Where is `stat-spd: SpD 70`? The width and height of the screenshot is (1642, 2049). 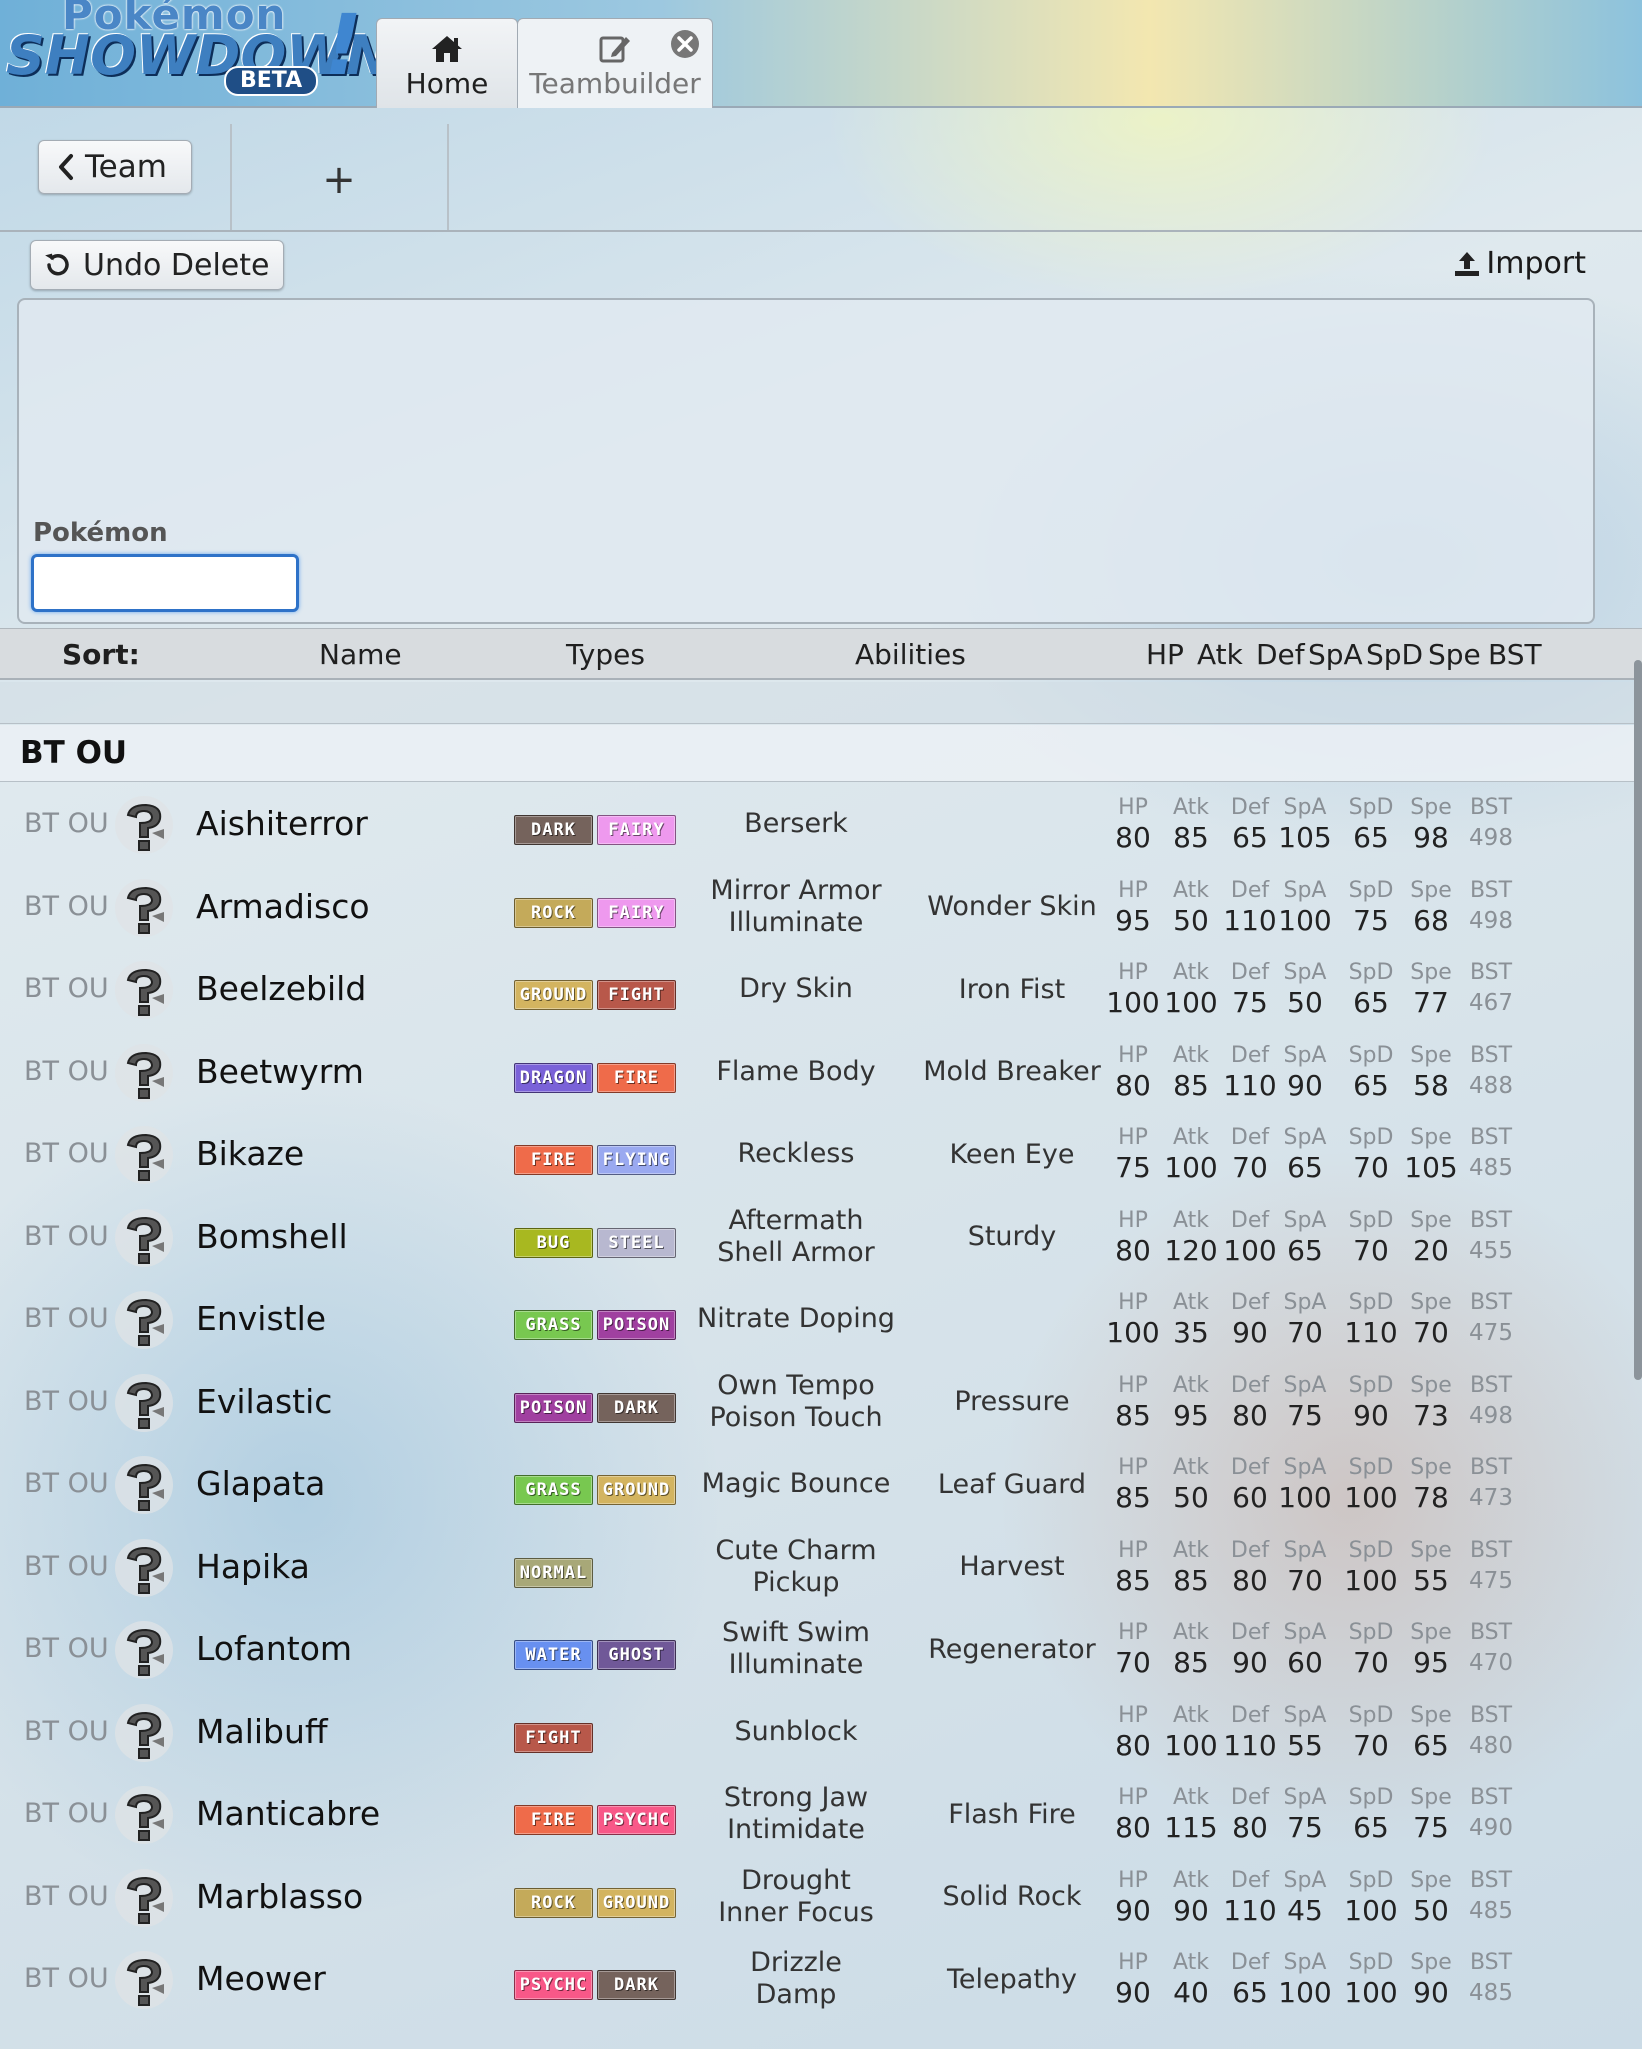
stat-spd: SpD 70 is located at coordinates (1371, 1733).